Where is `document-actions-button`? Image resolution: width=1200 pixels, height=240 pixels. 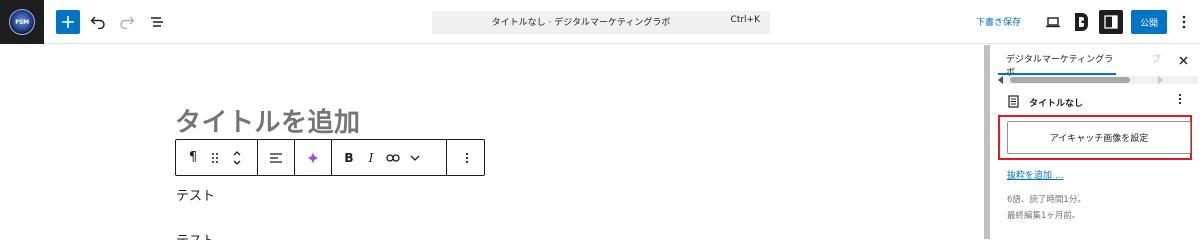 document-actions-button is located at coordinates (1180, 100).